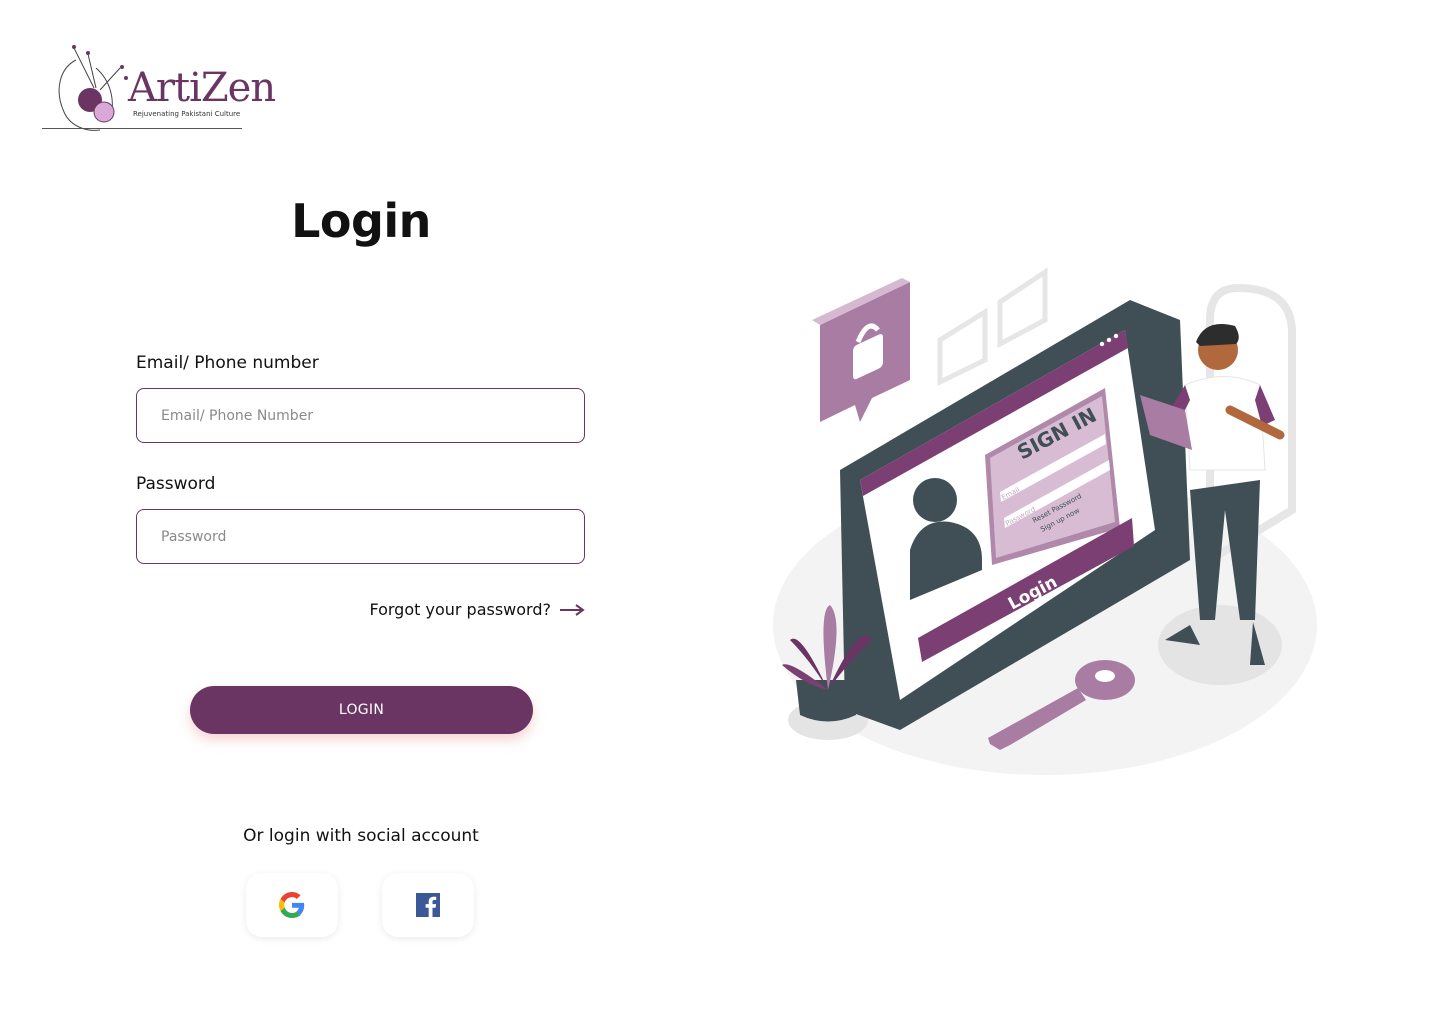 This screenshot has width=1440, height=1024. I want to click on email-label: Email/ Phone number, so click(227, 363).